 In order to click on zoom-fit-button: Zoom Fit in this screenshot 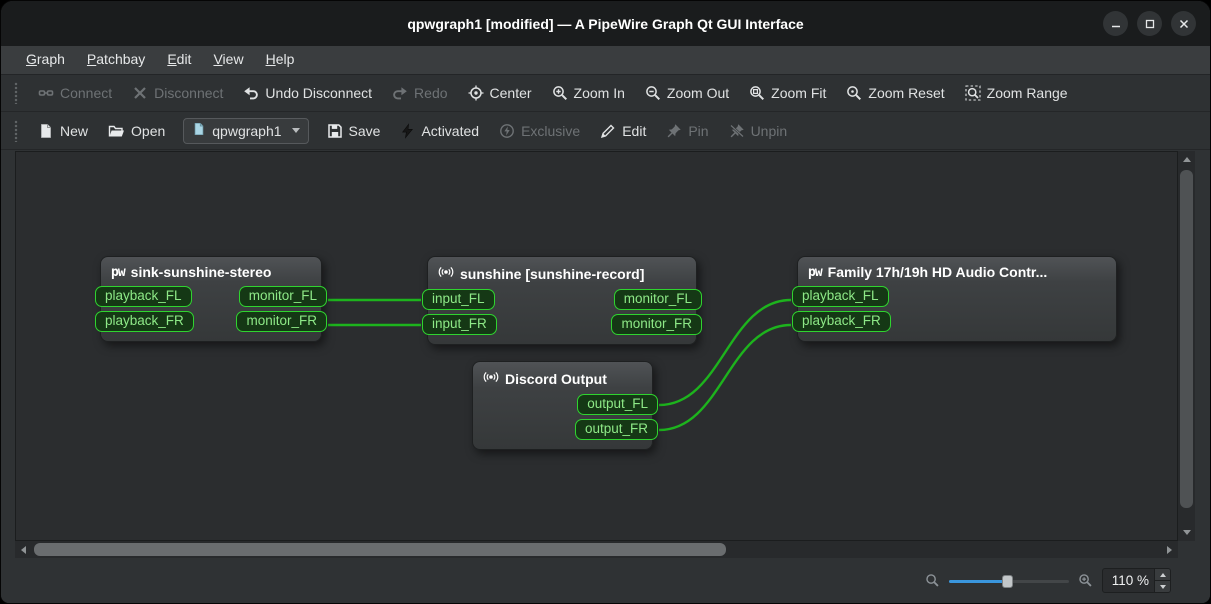, I will do `click(787, 93)`.